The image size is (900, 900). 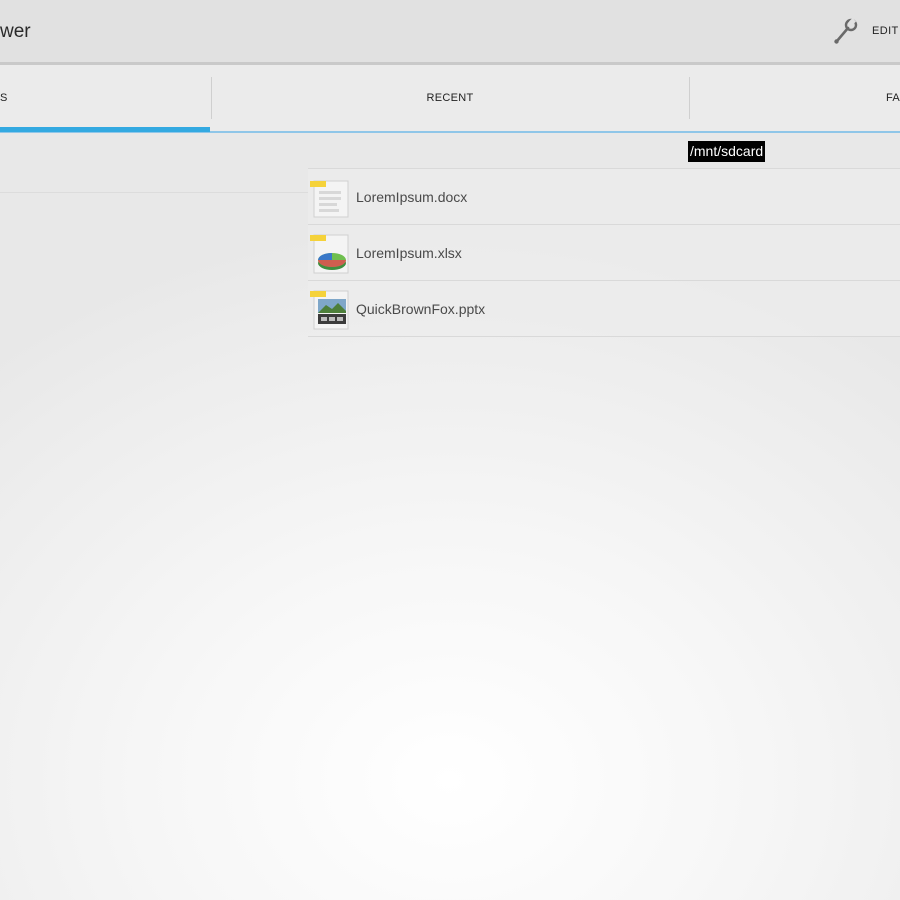 What do you see at coordinates (421, 308) in the screenshot?
I see `file-name: QuickBrownFox.pptx` at bounding box center [421, 308].